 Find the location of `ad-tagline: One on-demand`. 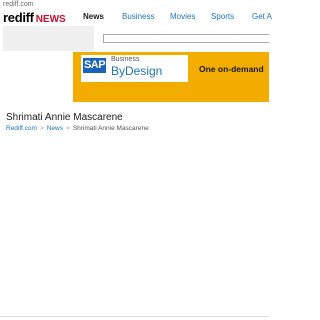

ad-tagline: One on-demand is located at coordinates (231, 69).